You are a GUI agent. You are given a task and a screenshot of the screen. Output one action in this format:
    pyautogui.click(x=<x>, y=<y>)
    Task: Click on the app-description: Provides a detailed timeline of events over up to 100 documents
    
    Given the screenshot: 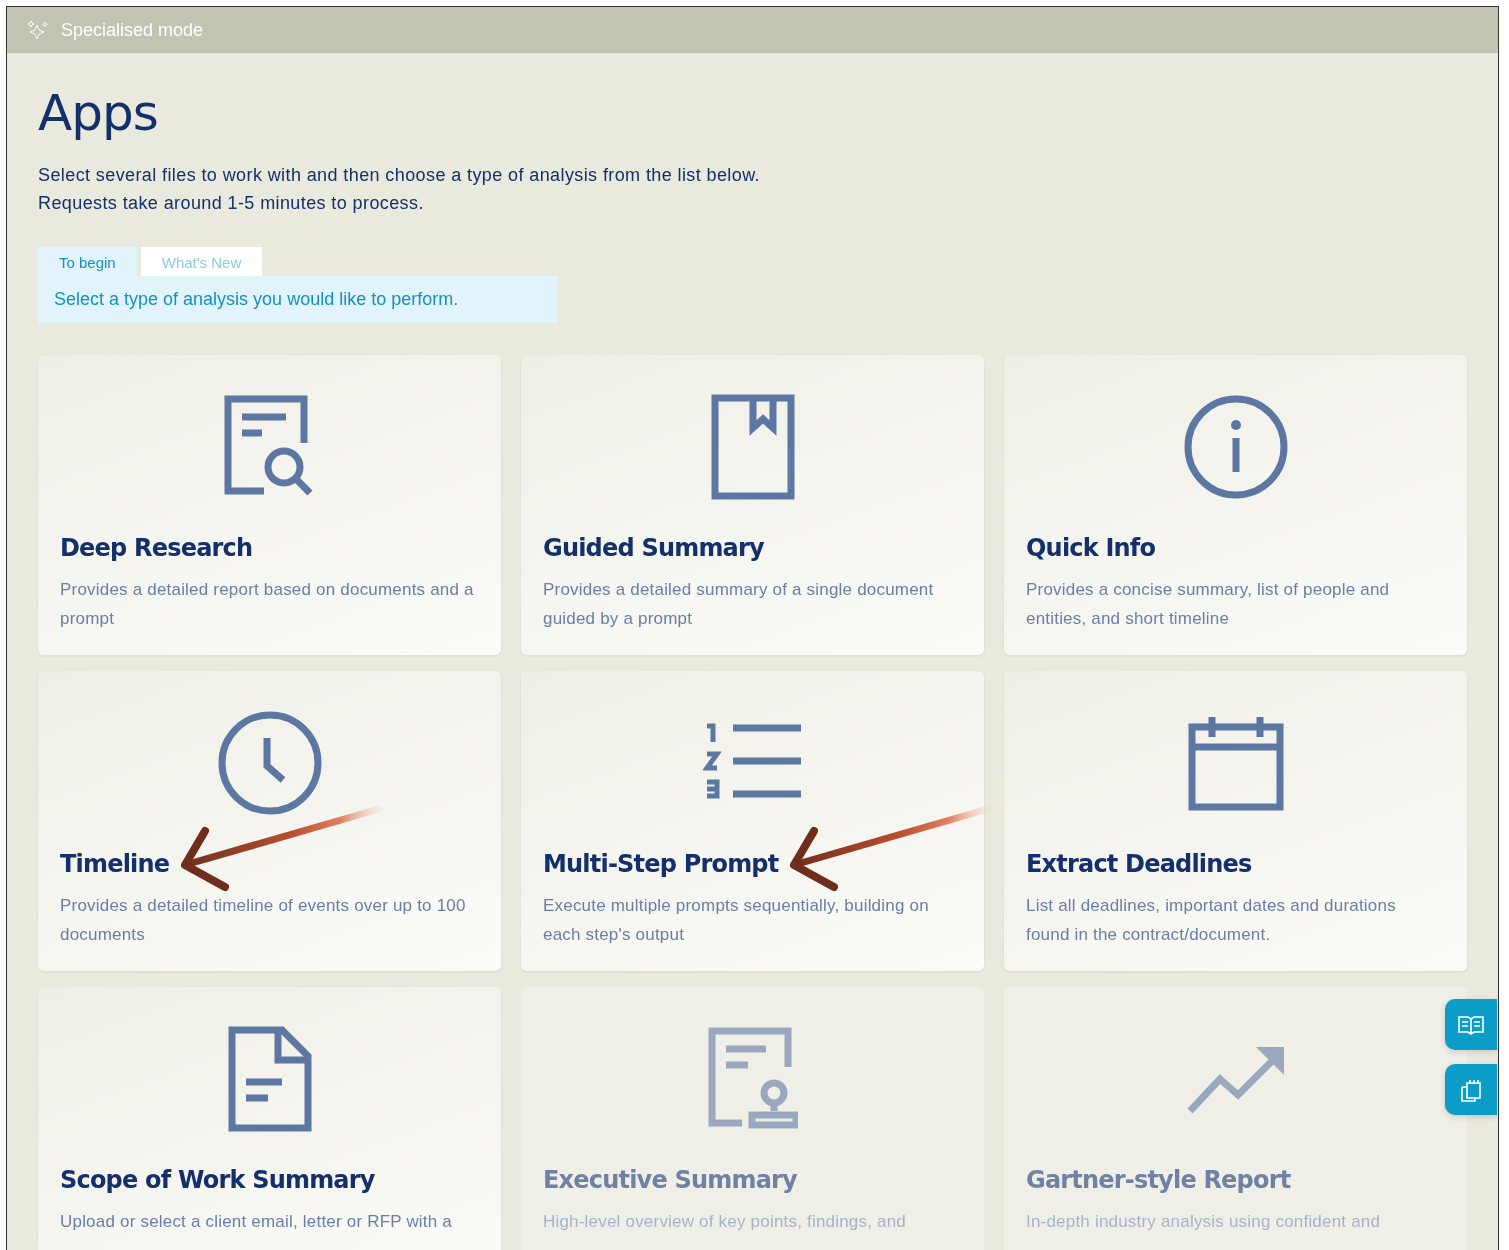 What is the action you would take?
    pyautogui.click(x=263, y=920)
    